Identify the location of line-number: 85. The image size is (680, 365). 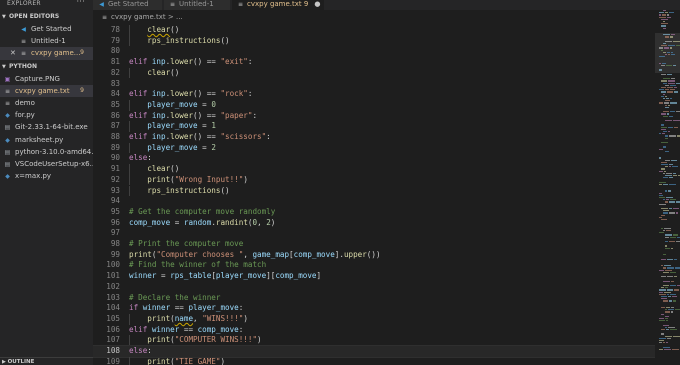
(115, 104).